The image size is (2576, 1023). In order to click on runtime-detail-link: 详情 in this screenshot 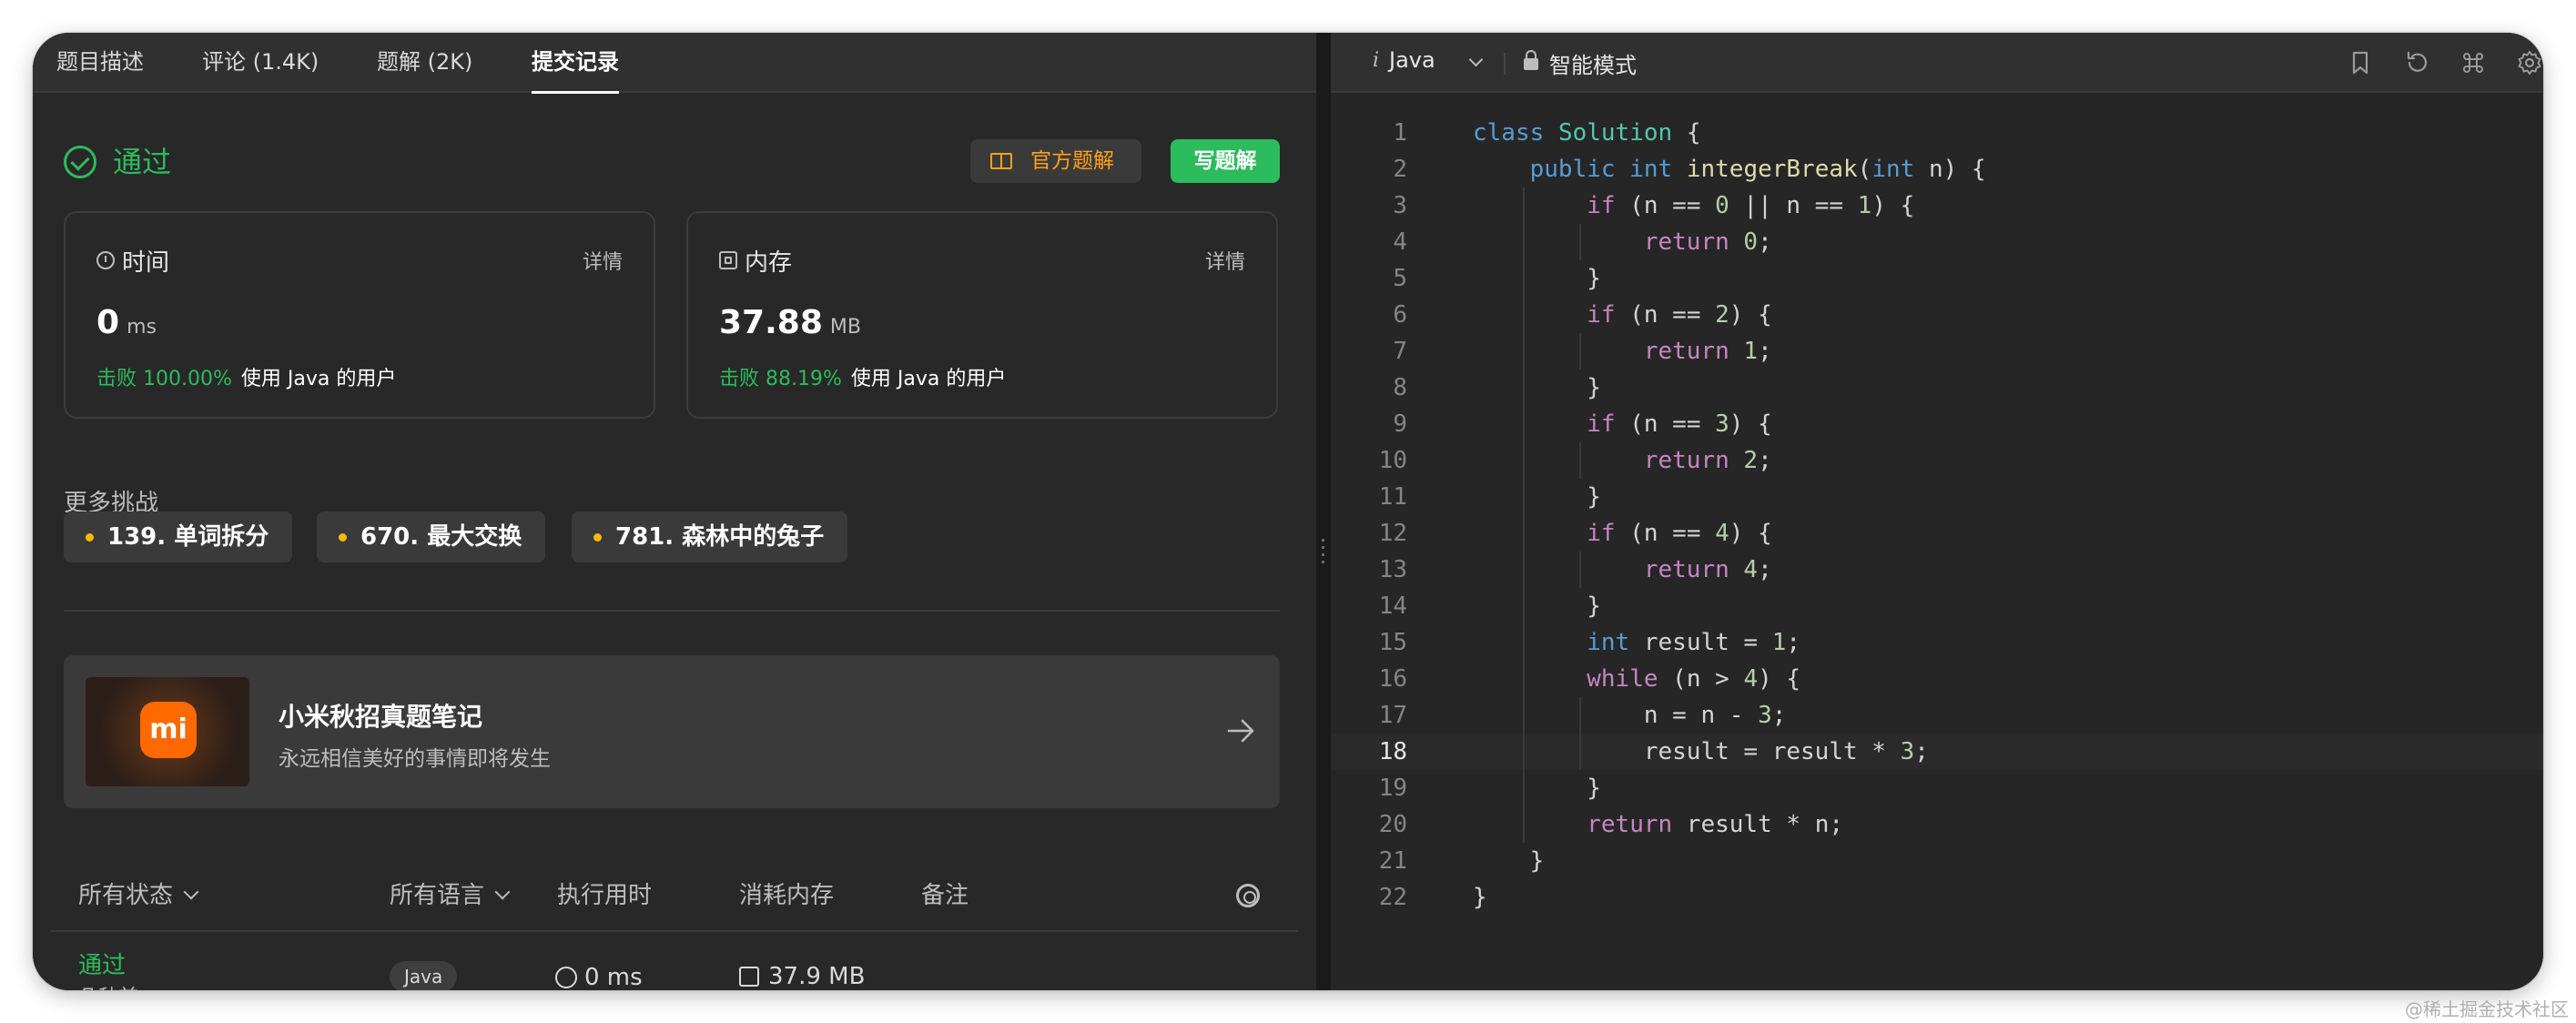, I will do `click(603, 260)`.